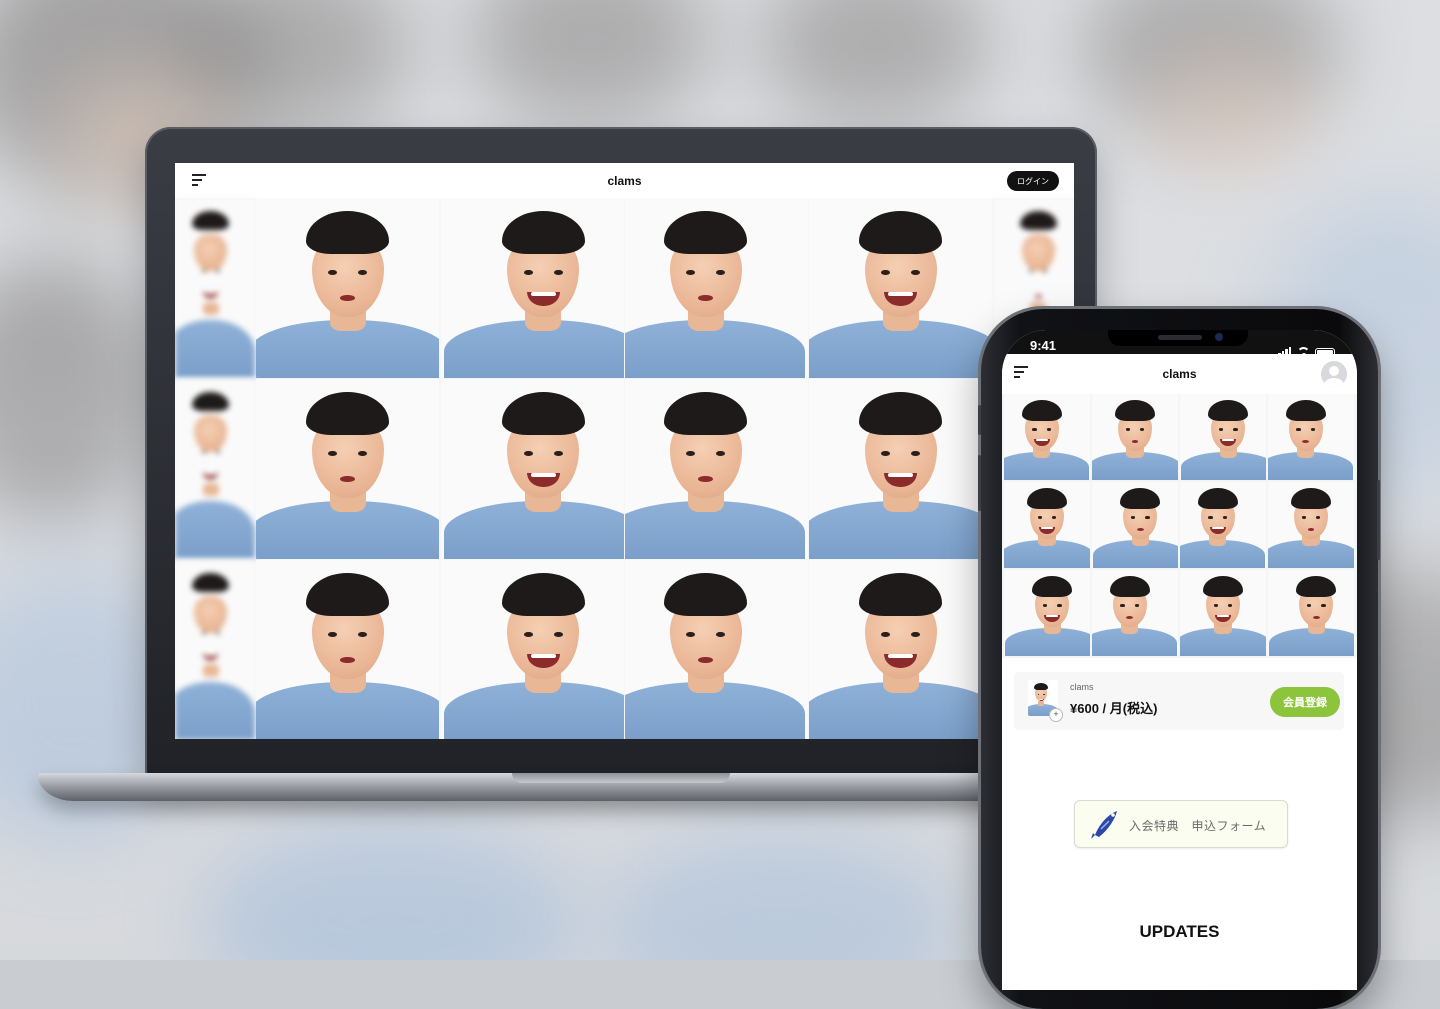 Image resolution: width=1440 pixels, height=1009 pixels. I want to click on photo-gallery-mobile, so click(1179, 526).